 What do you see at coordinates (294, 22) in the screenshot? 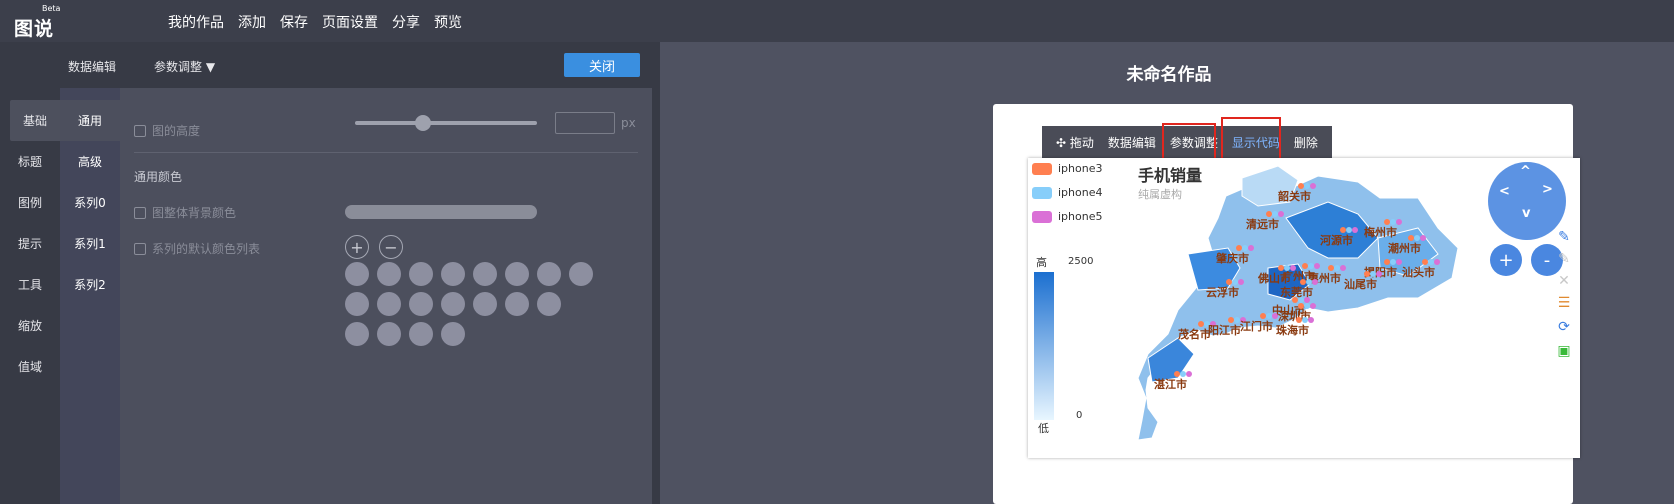
I see `menu-save: 保存` at bounding box center [294, 22].